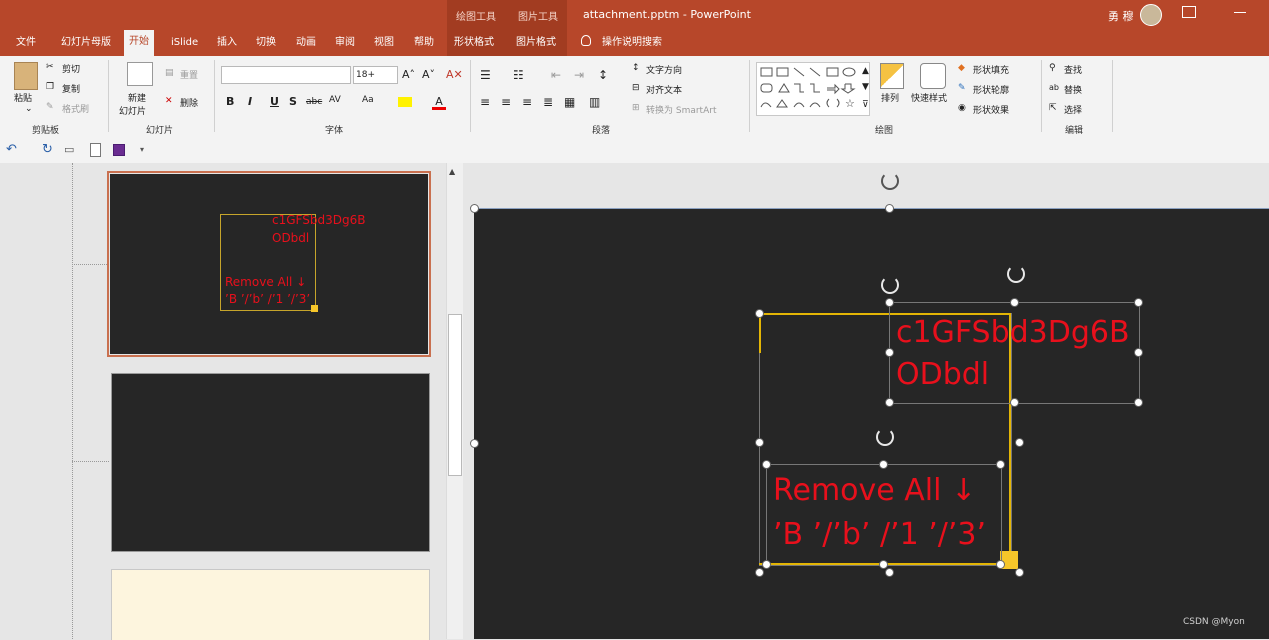 The width and height of the screenshot is (1269, 640). Describe the element at coordinates (314, 102) in the screenshot. I see `strikethrough-button: abc` at that location.